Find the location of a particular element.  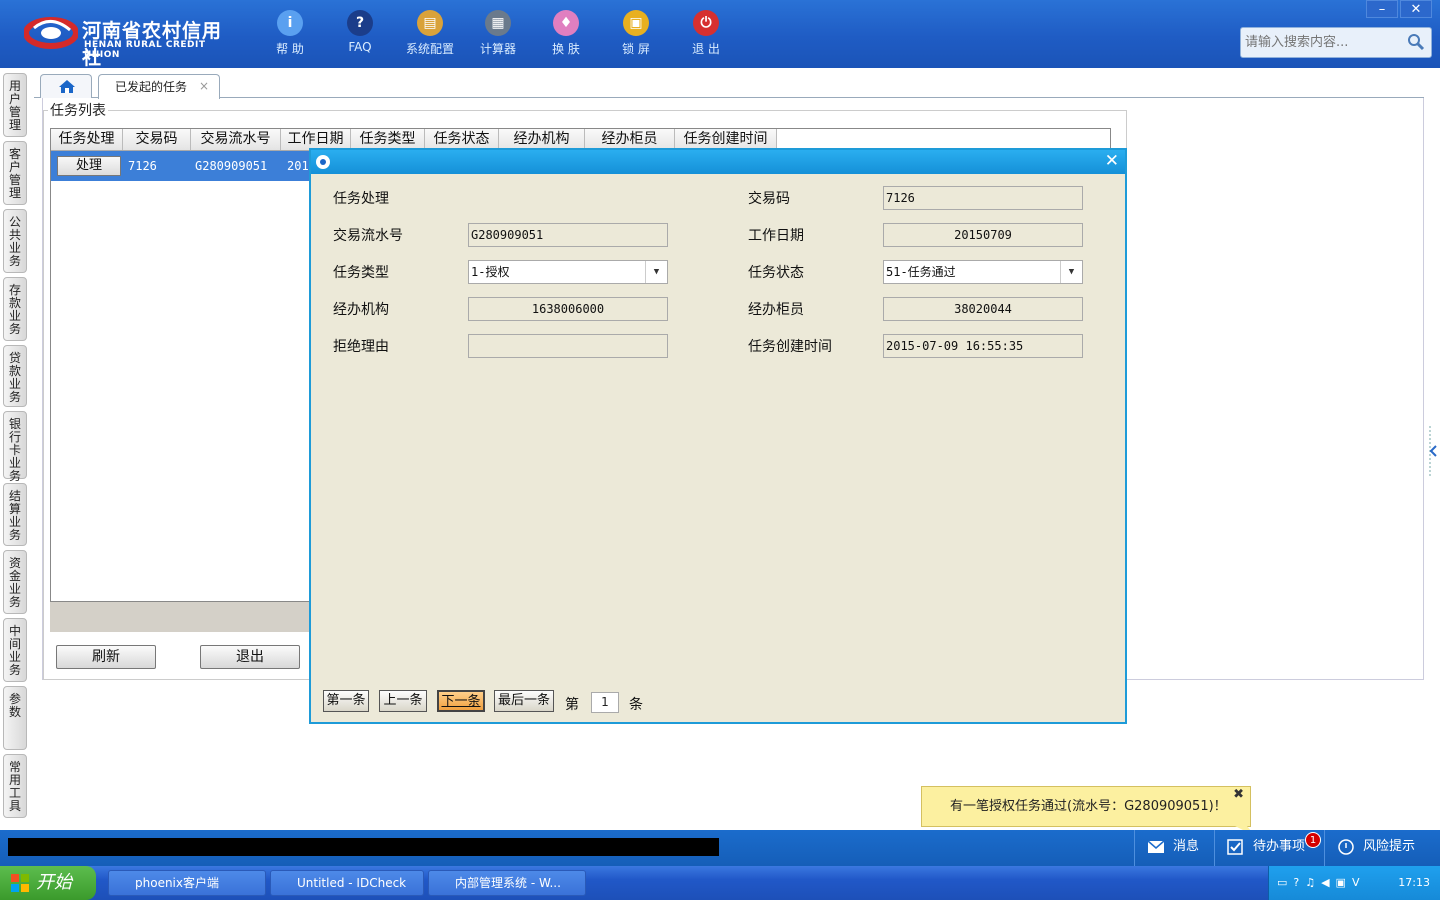

last-record-button: 最后一条 is located at coordinates (524, 701).